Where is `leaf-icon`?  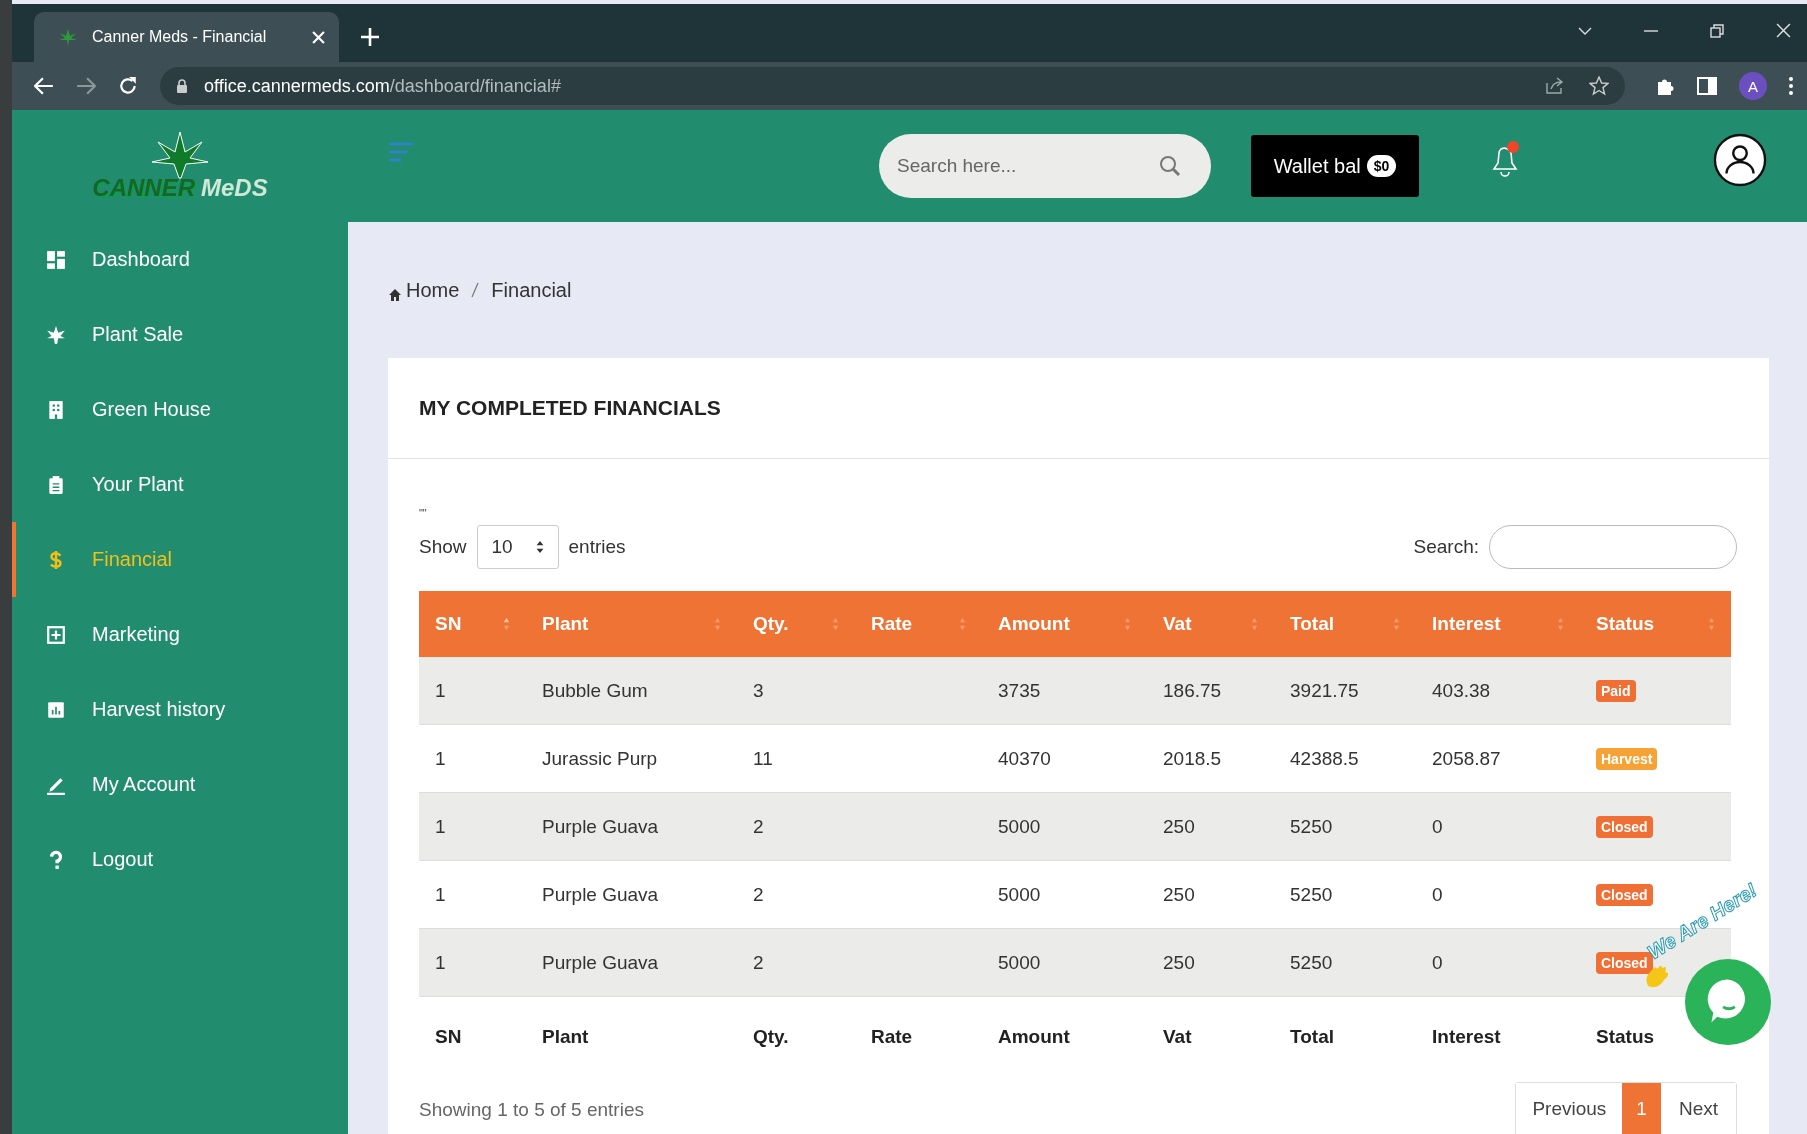 leaf-icon is located at coordinates (180, 155).